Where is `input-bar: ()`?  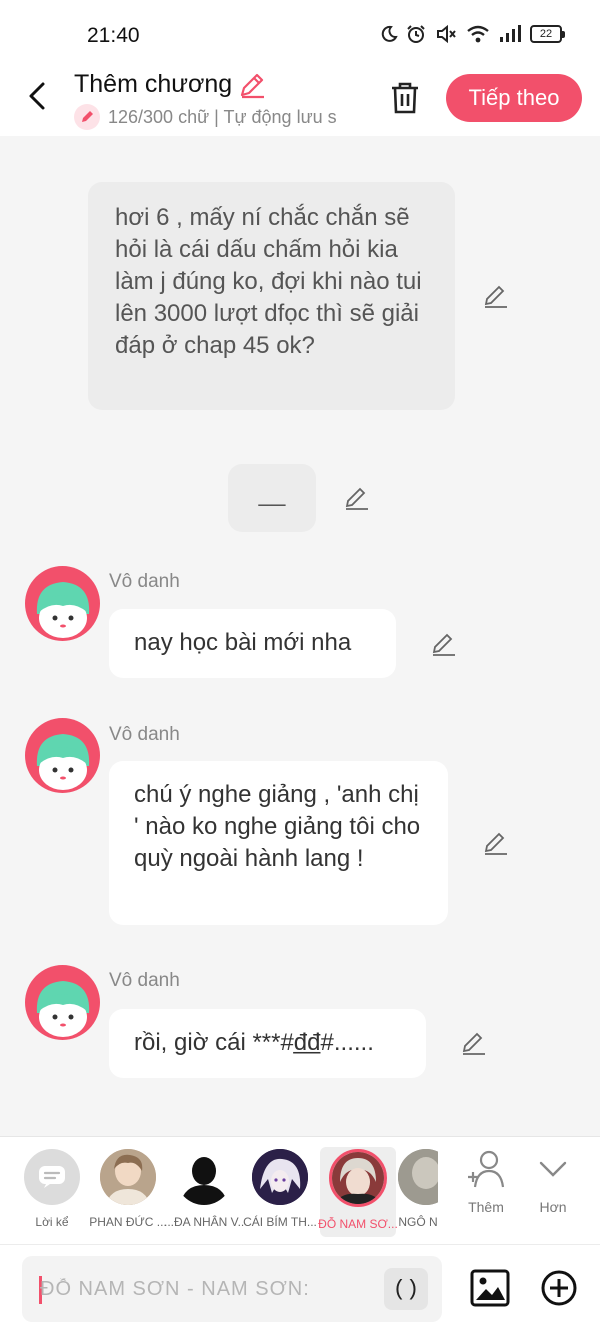 input-bar: () is located at coordinates (300, 1288).